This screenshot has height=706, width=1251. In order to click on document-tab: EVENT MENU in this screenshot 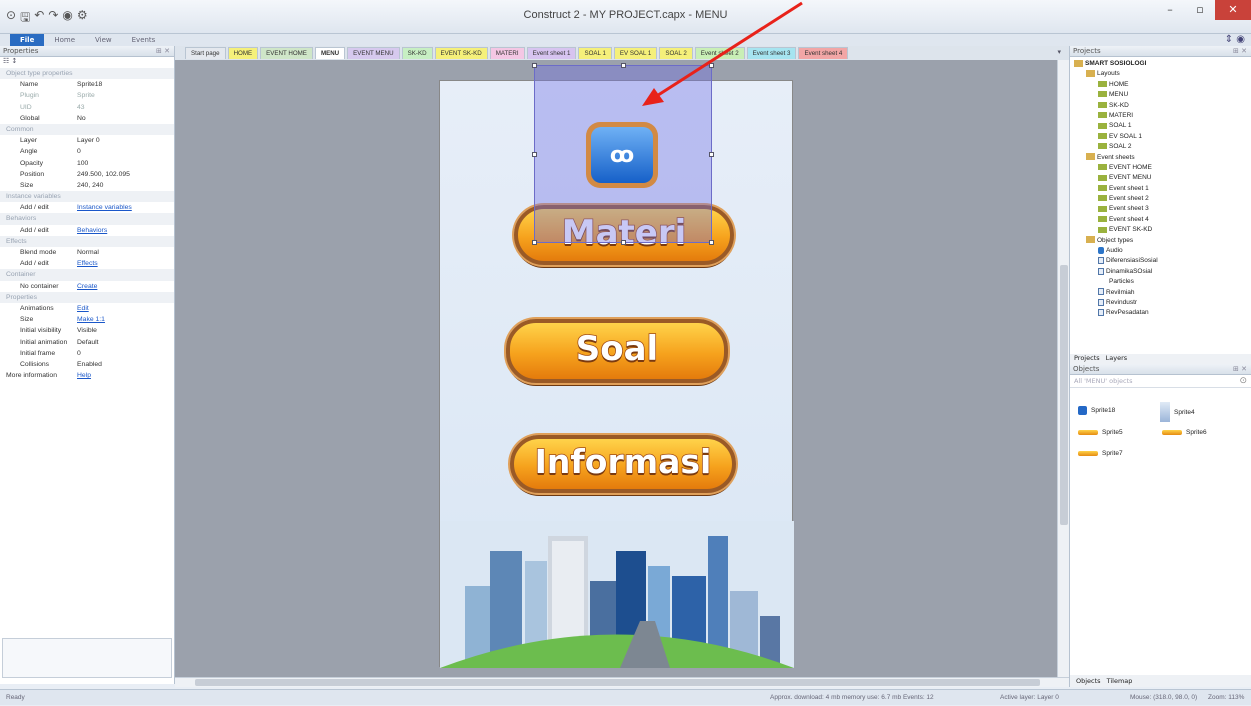, I will do `click(373, 53)`.